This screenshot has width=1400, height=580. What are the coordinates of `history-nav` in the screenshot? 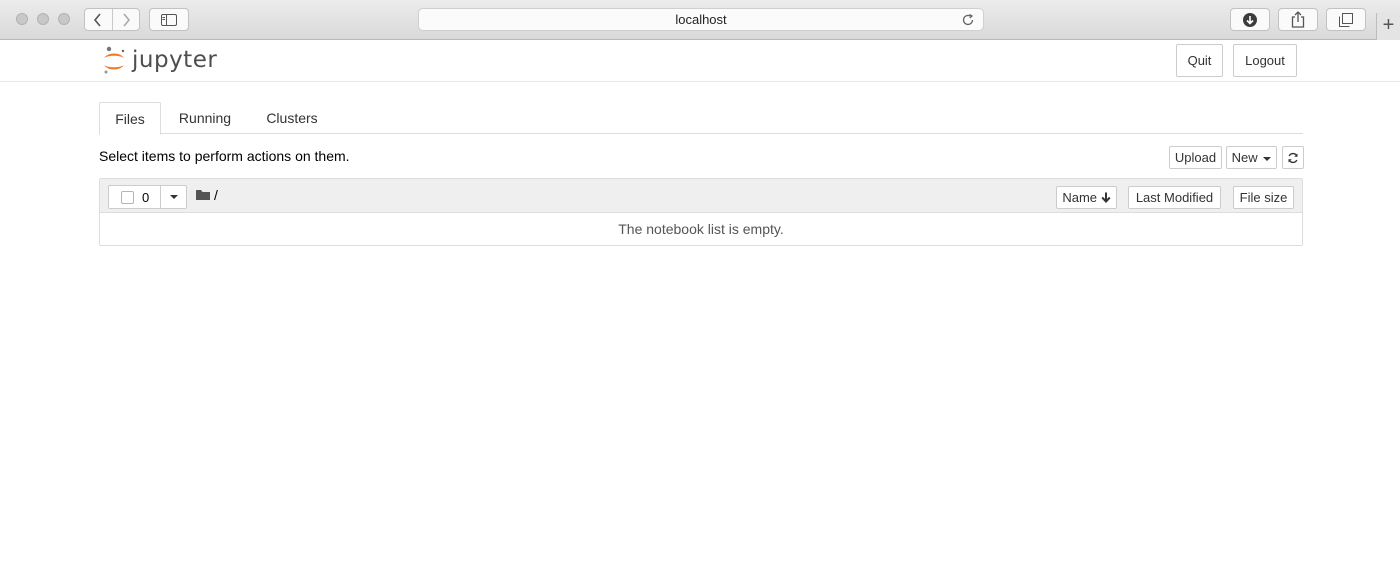 It's located at (112, 19).